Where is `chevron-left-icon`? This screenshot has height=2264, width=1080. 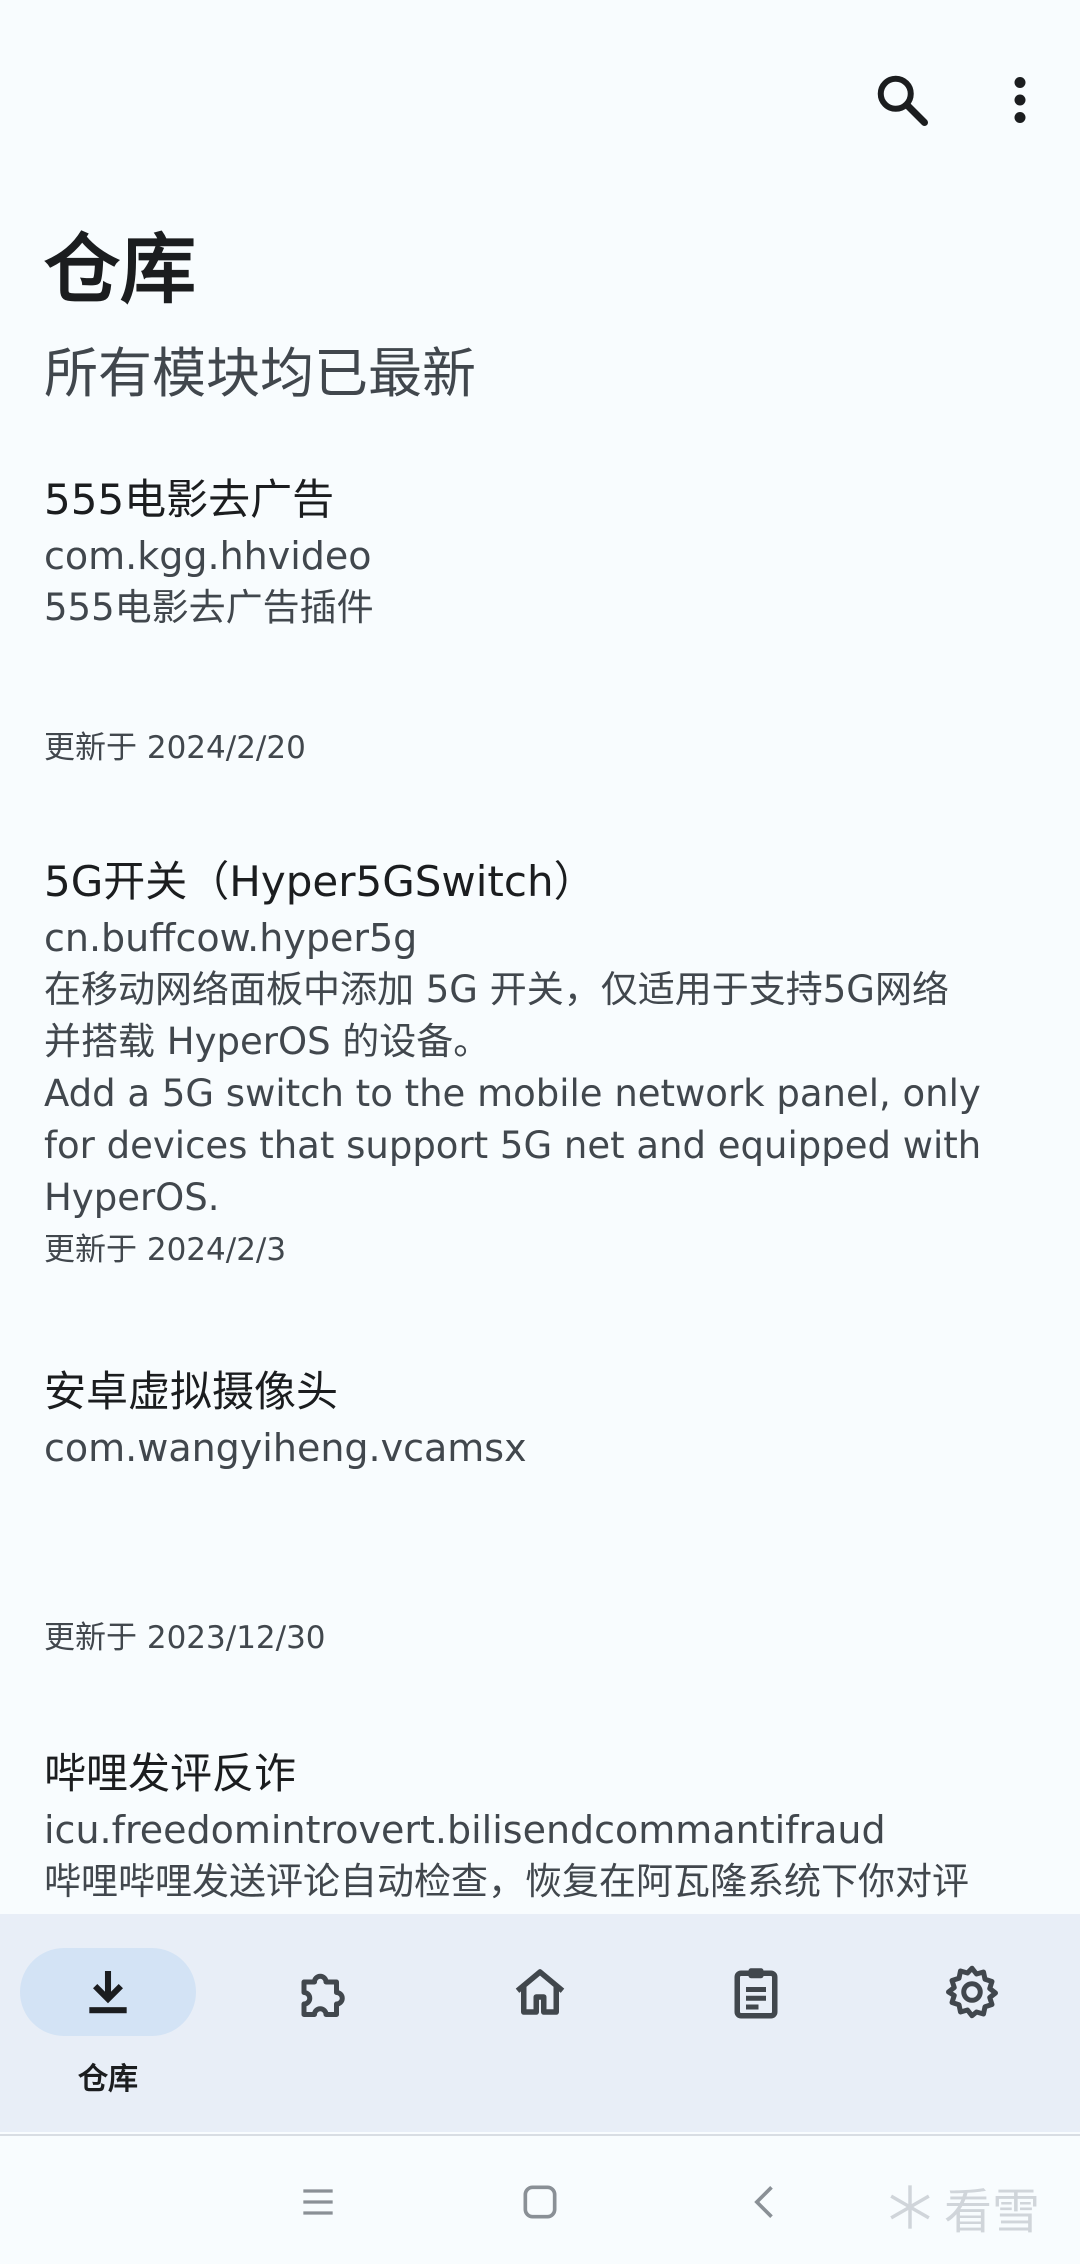 chevron-left-icon is located at coordinates (763, 2202).